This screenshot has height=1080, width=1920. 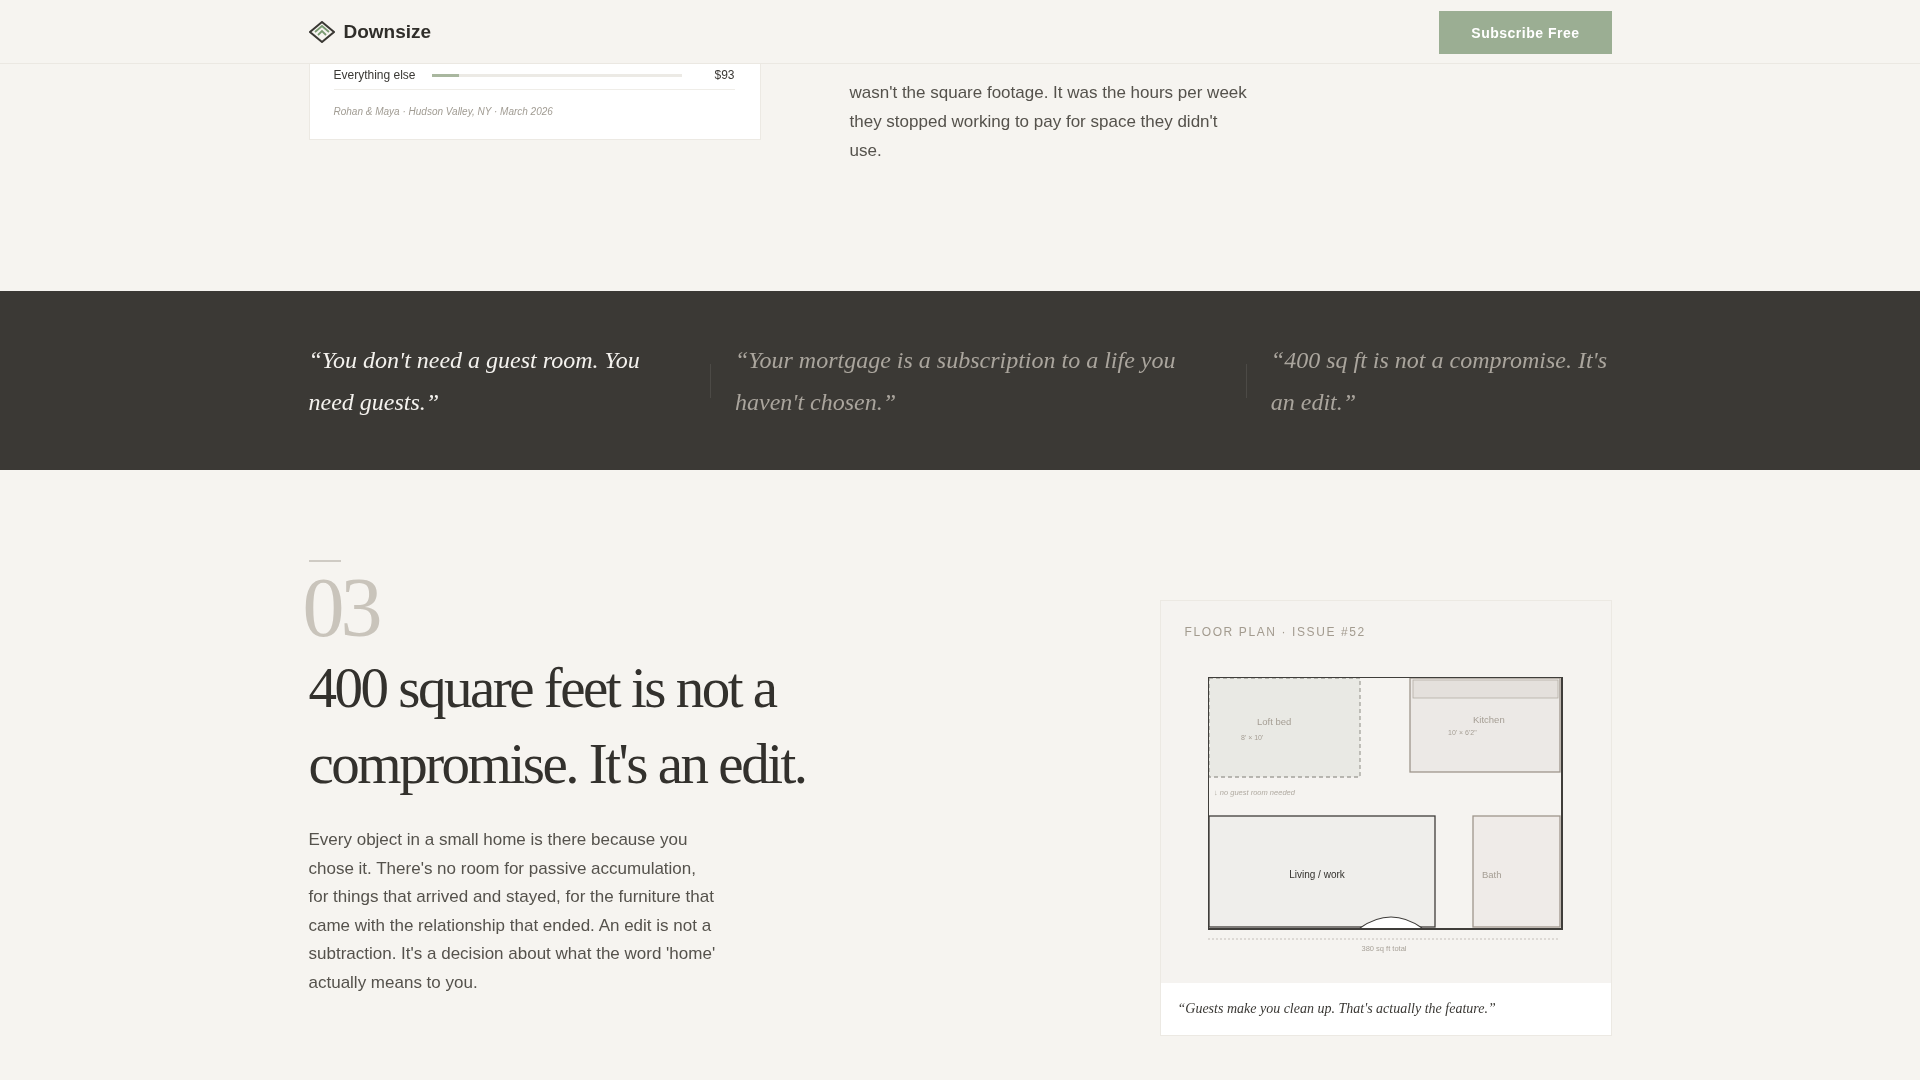 I want to click on room-label: Loft bed, so click(x=1273, y=721).